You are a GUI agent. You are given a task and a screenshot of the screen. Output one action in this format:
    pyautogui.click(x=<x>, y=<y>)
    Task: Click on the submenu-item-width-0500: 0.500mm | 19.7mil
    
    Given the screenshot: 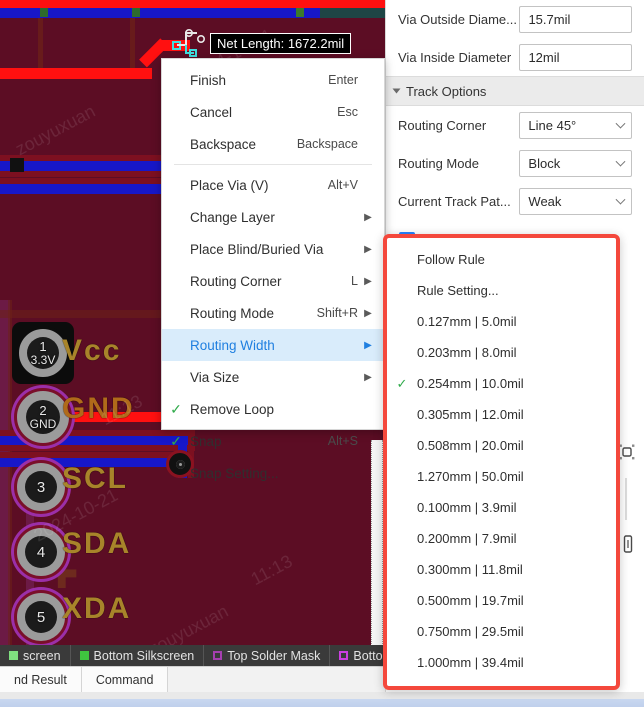 What is the action you would take?
    pyautogui.click(x=501, y=600)
    